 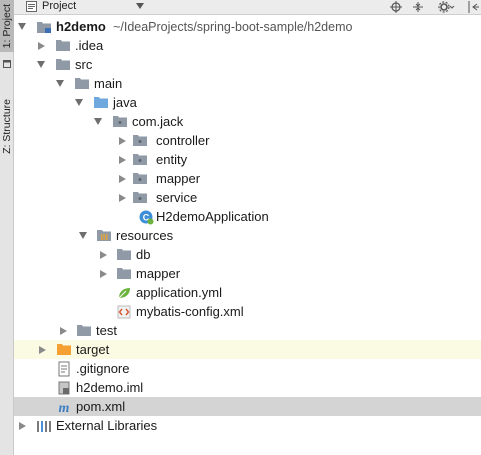 What do you see at coordinates (247, 7) in the screenshot?
I see `project-panel-header: Project` at bounding box center [247, 7].